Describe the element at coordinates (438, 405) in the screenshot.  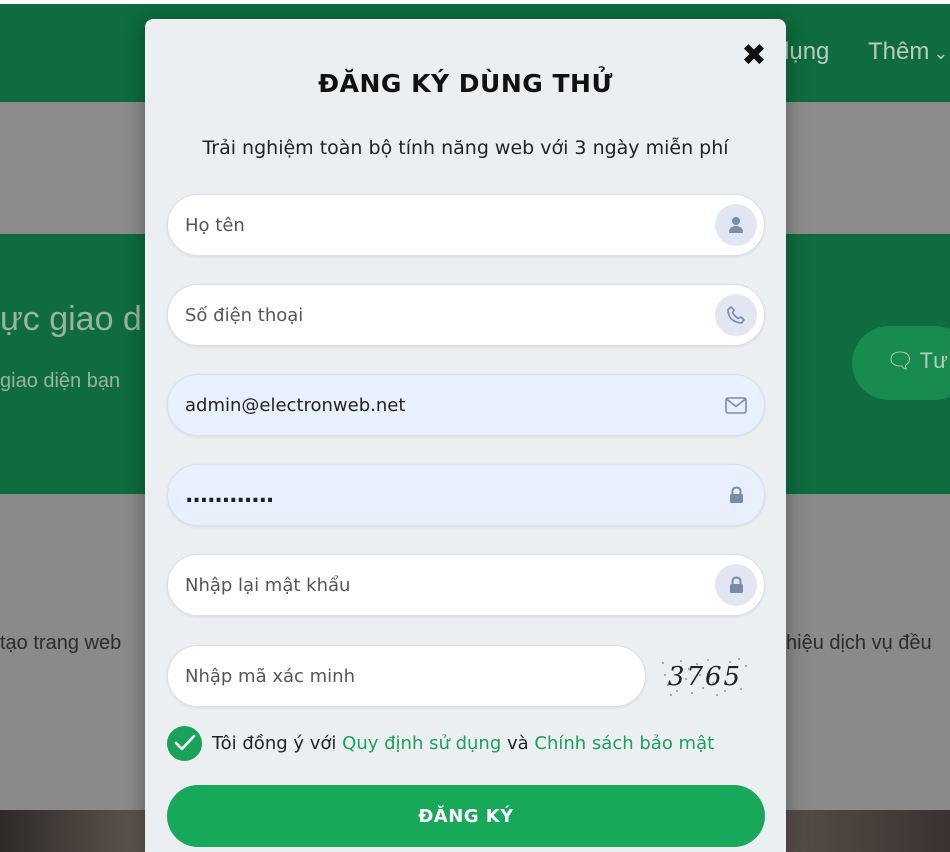
I see `email-input` at that location.